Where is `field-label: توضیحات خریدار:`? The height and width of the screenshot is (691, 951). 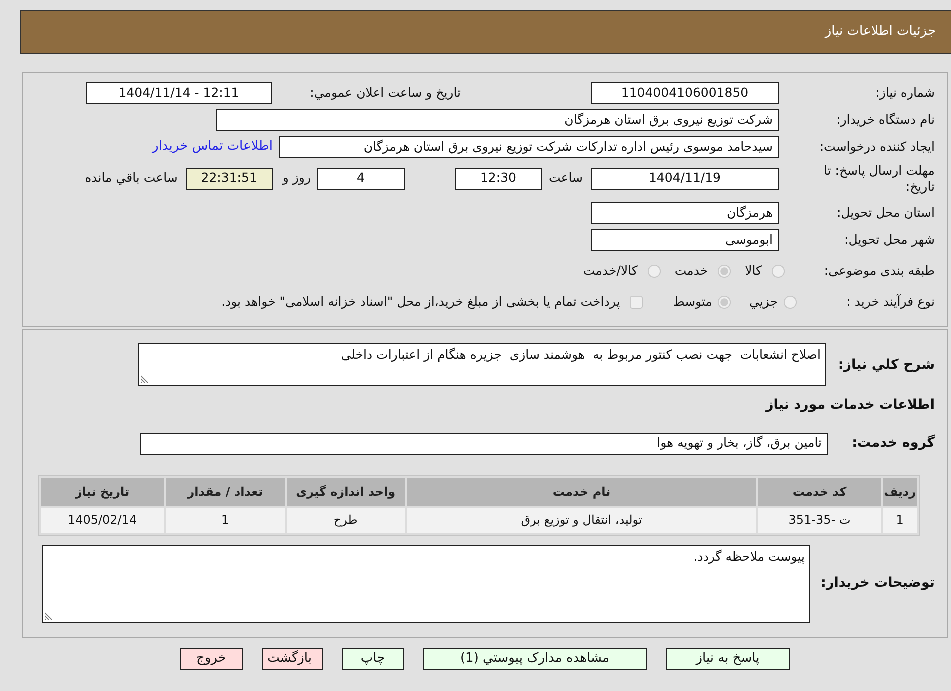 field-label: توضیحات خریدار: is located at coordinates (878, 583).